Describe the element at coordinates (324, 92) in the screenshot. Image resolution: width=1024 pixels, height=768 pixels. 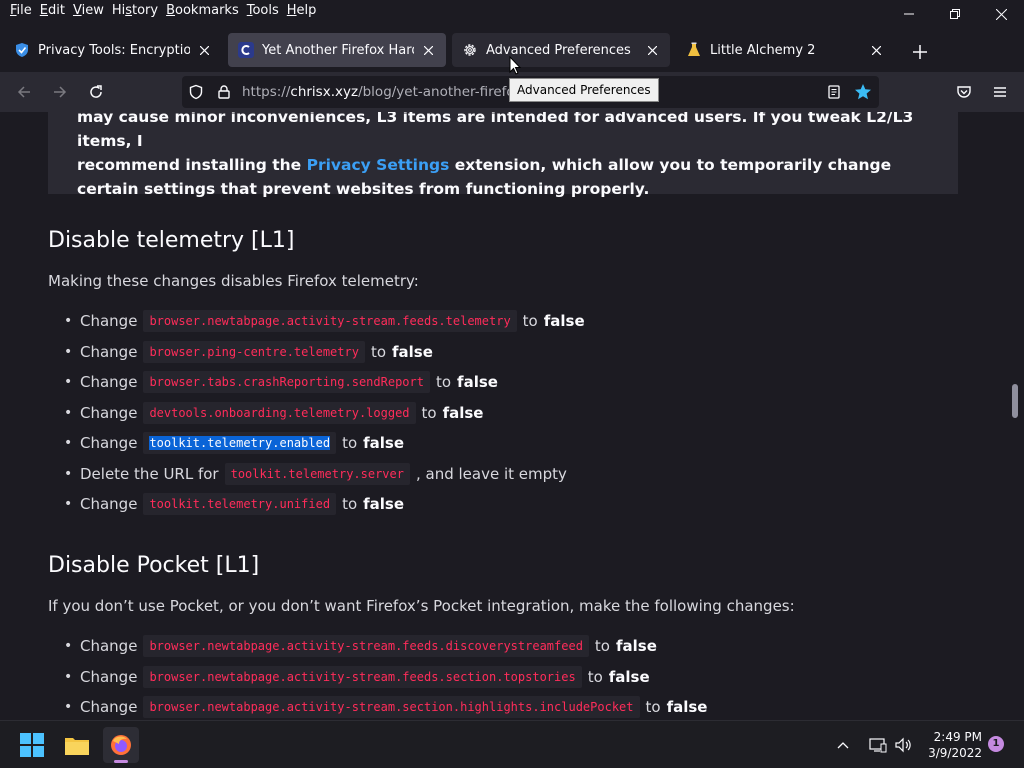
I see `url-domain: chrisx.xyz` at that location.